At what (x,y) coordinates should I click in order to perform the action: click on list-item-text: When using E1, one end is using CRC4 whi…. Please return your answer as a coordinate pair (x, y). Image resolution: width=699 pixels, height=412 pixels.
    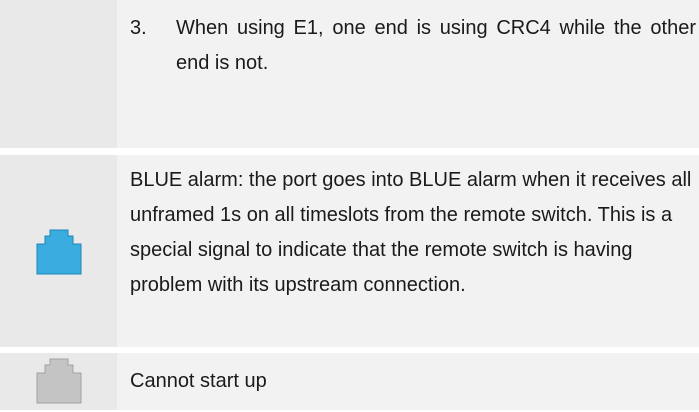
    Looking at the image, I should click on (436, 45).